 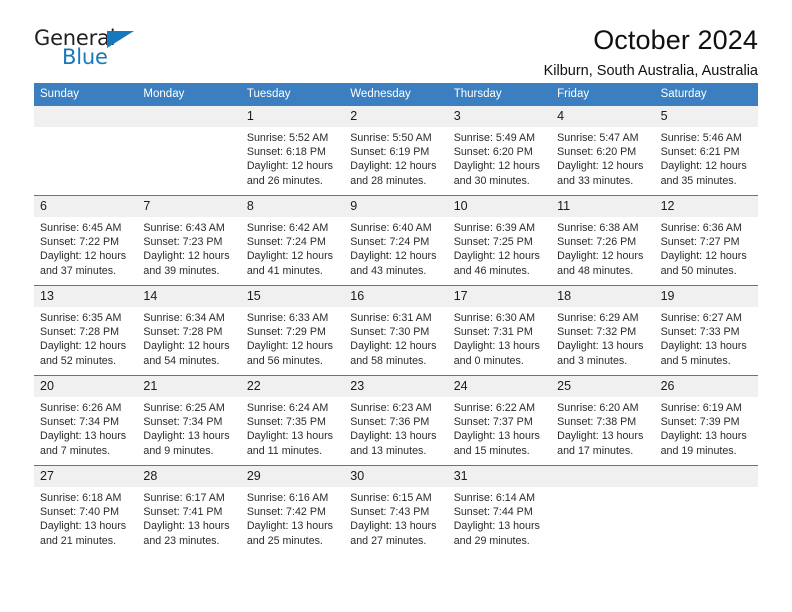 What do you see at coordinates (491, 180) in the screenshot?
I see `day-detail-line: and 30 minutes.` at bounding box center [491, 180].